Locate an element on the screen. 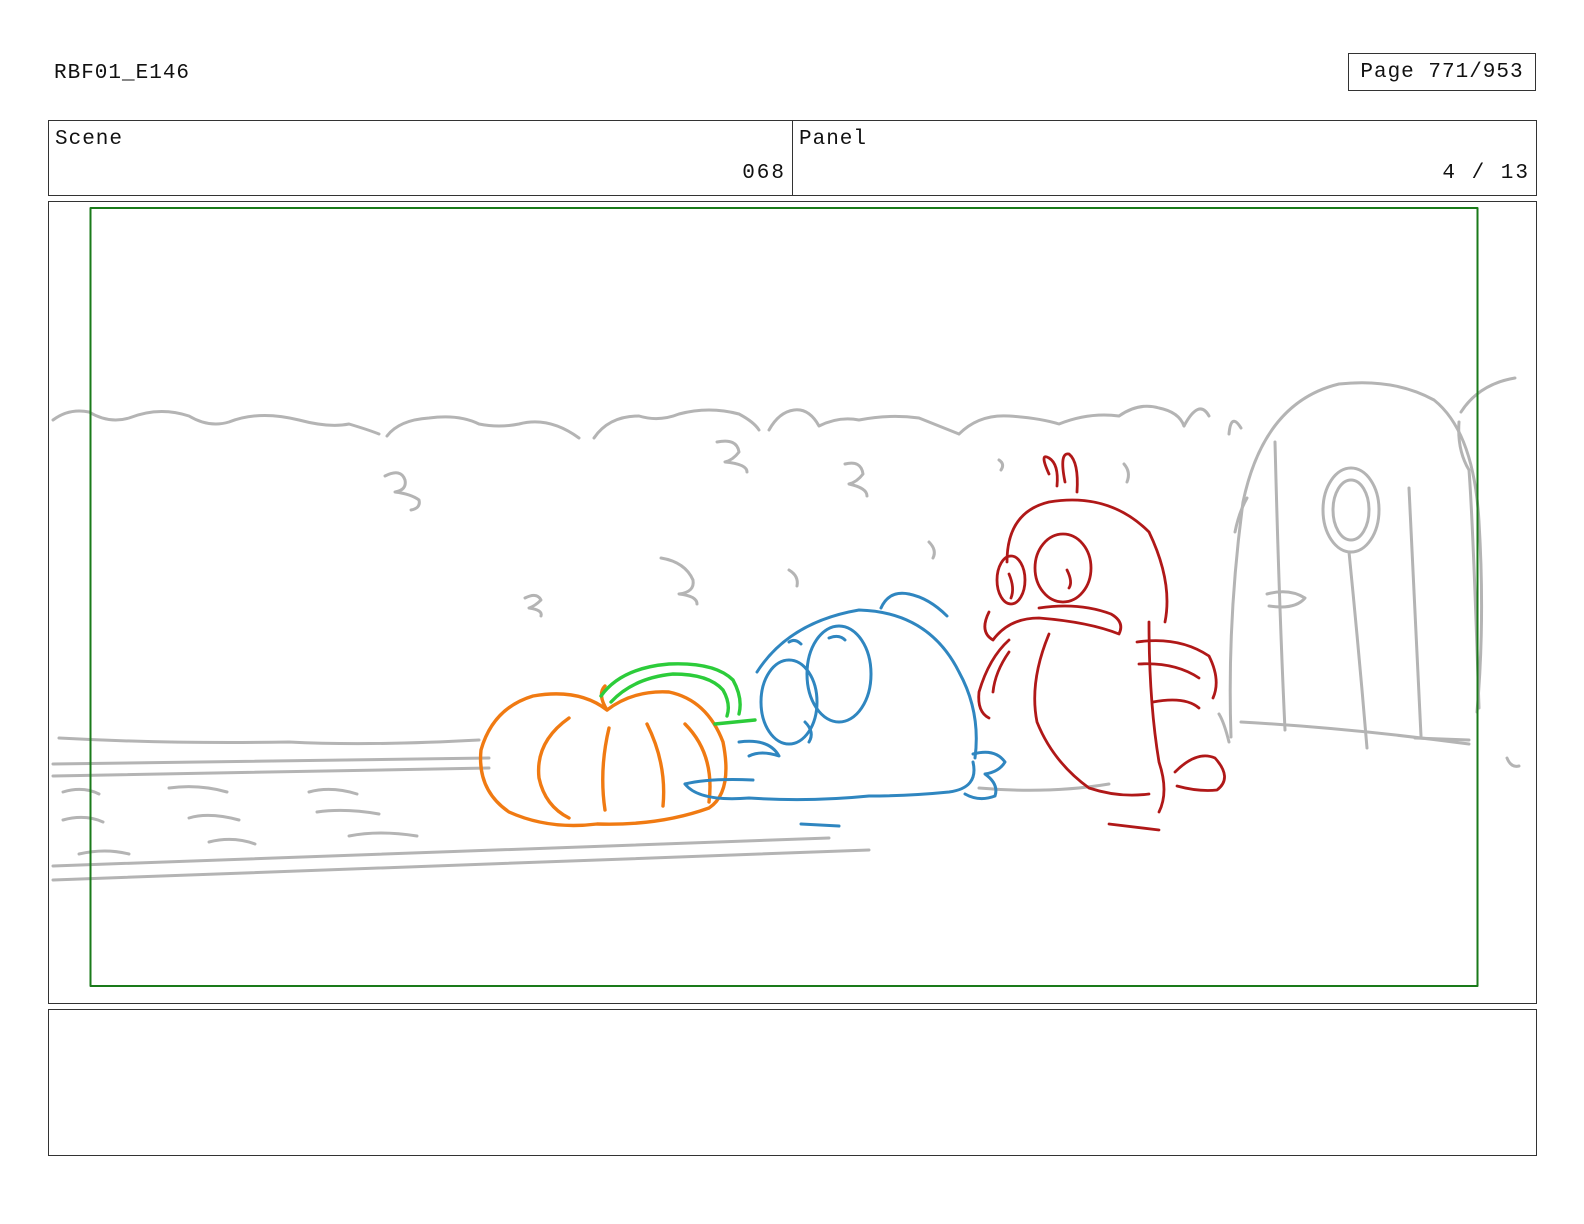 The width and height of the screenshot is (1584, 1224). scene-label: Scene is located at coordinates (89, 139).